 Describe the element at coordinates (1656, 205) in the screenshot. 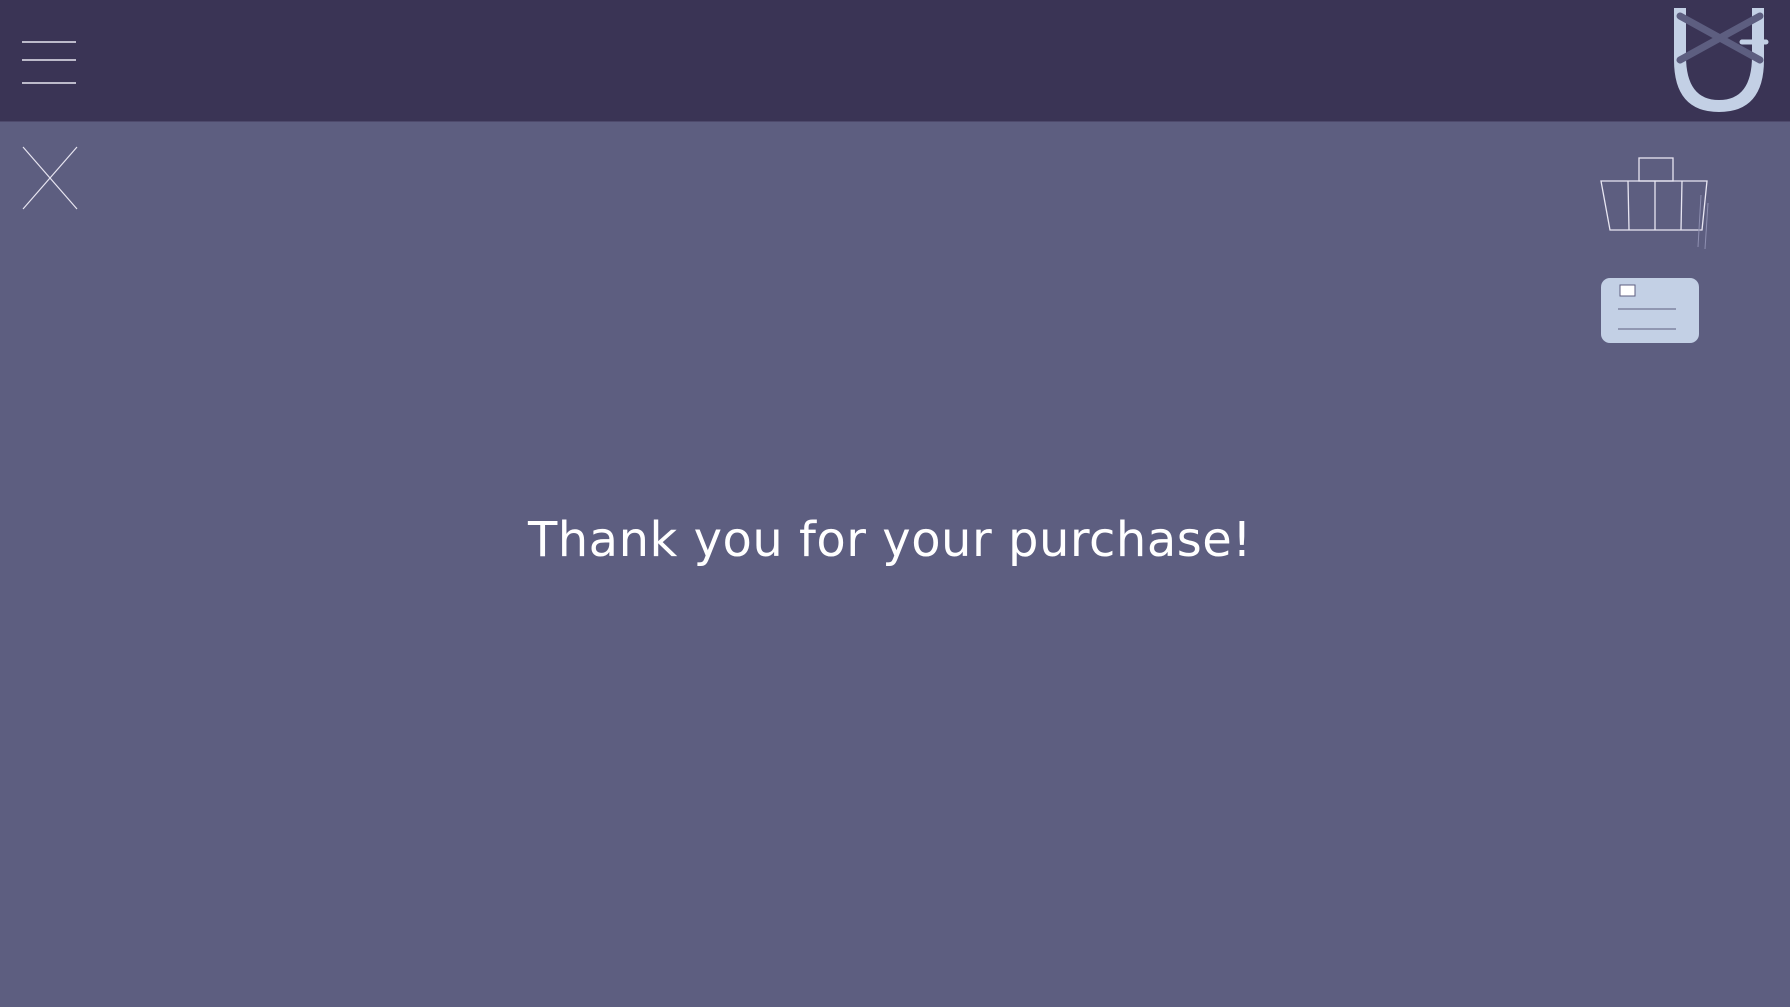

I see `shopping-basket-icon` at that location.